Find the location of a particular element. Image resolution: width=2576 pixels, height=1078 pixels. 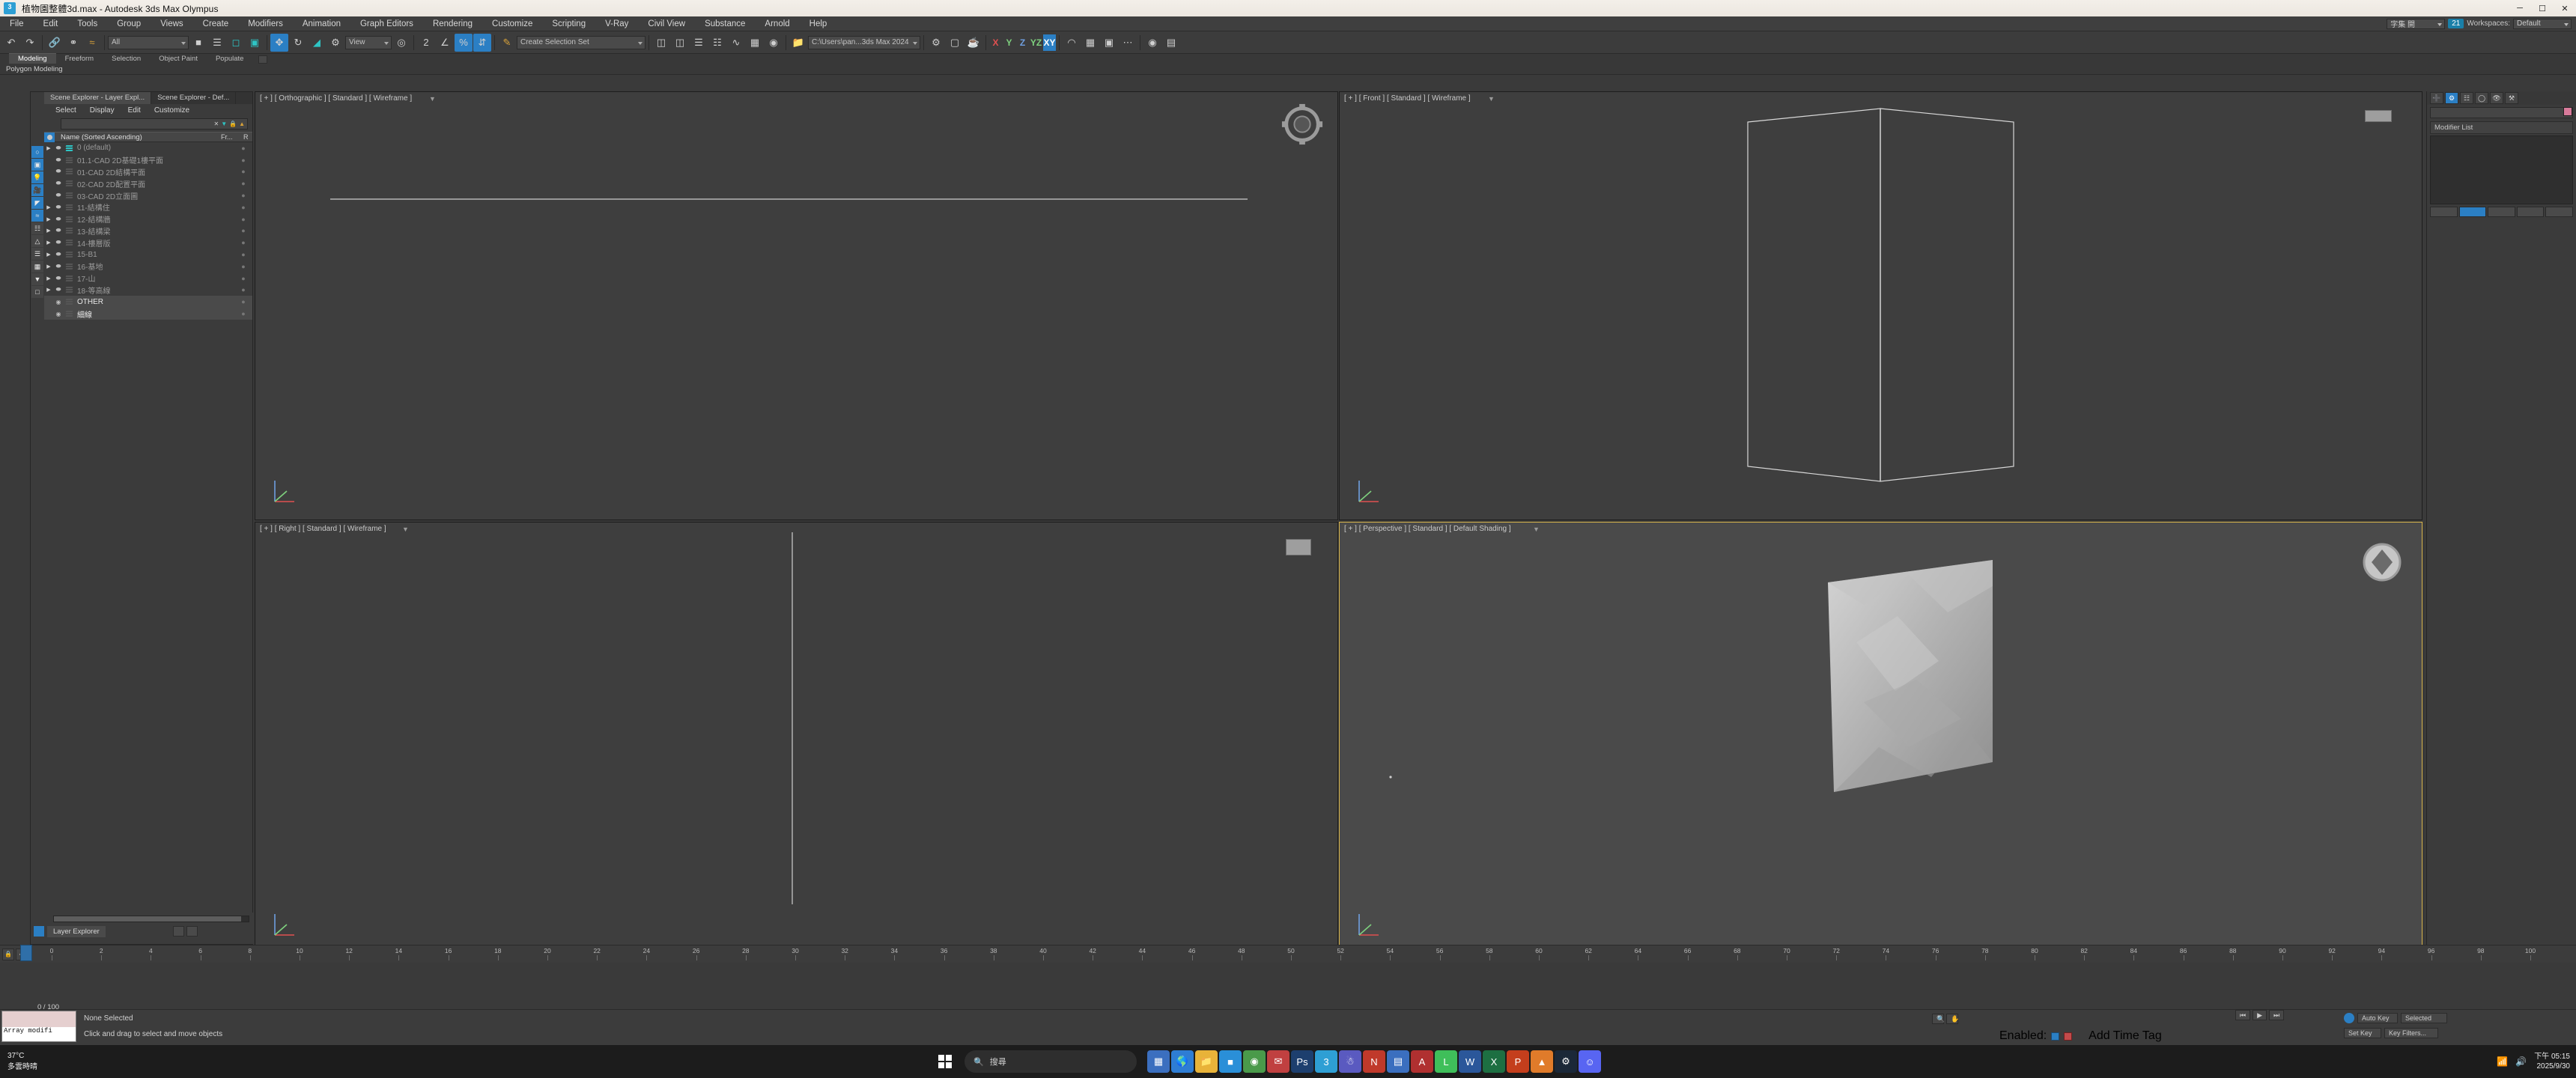

layer-row: ▶ ⬬ 17-山 ● is located at coordinates (148, 278).